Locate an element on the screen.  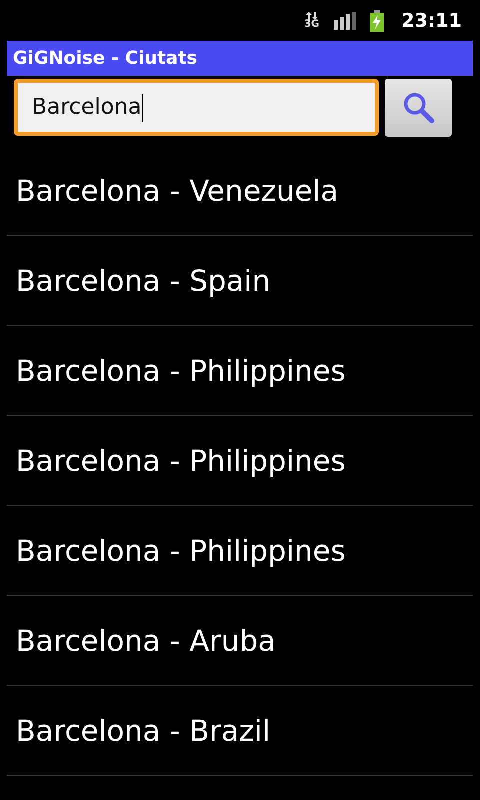
clock-time: 23:11 is located at coordinates (432, 21).